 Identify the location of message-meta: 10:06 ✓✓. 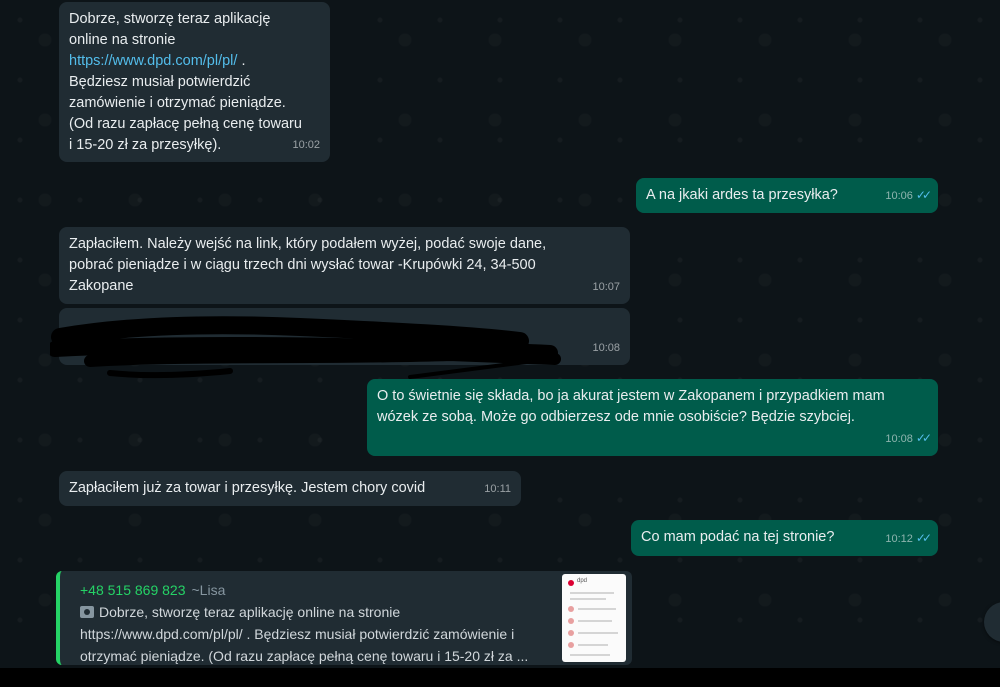
(908, 196).